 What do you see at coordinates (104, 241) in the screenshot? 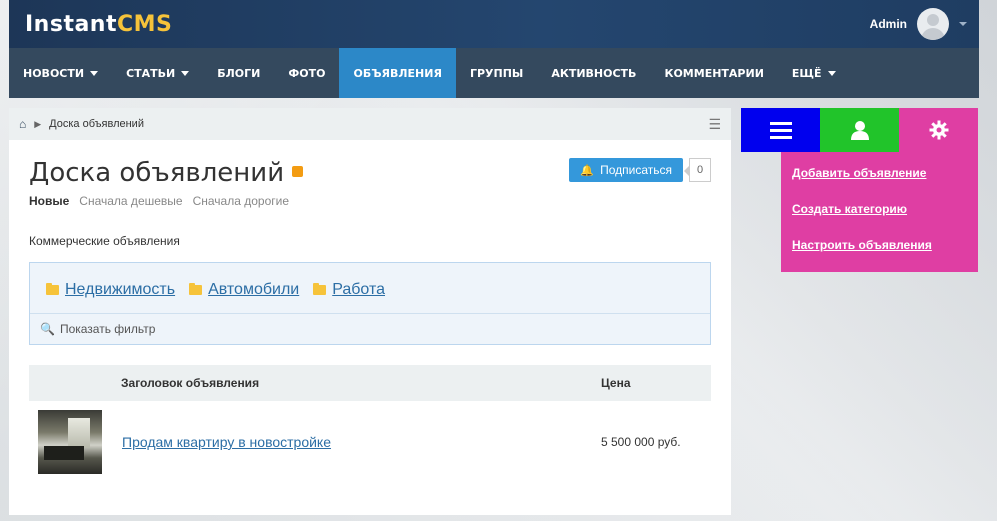
I see `section-label: Коммерческие объявления` at bounding box center [104, 241].